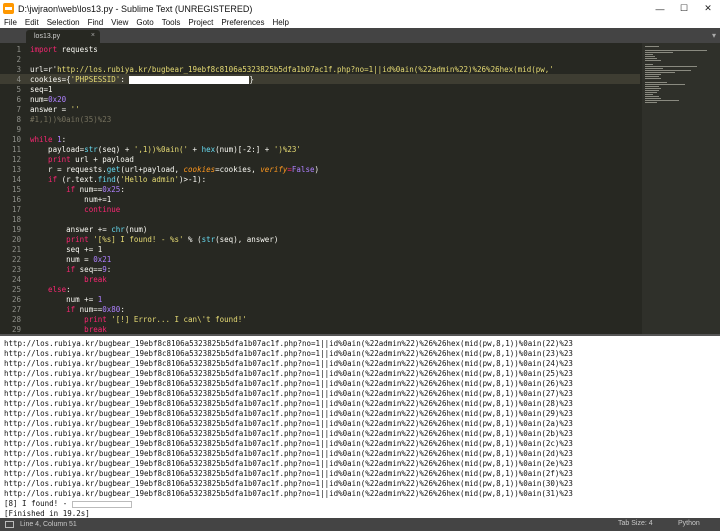 The width and height of the screenshot is (720, 531). I want to click on line-number: 14, so click(16, 179).